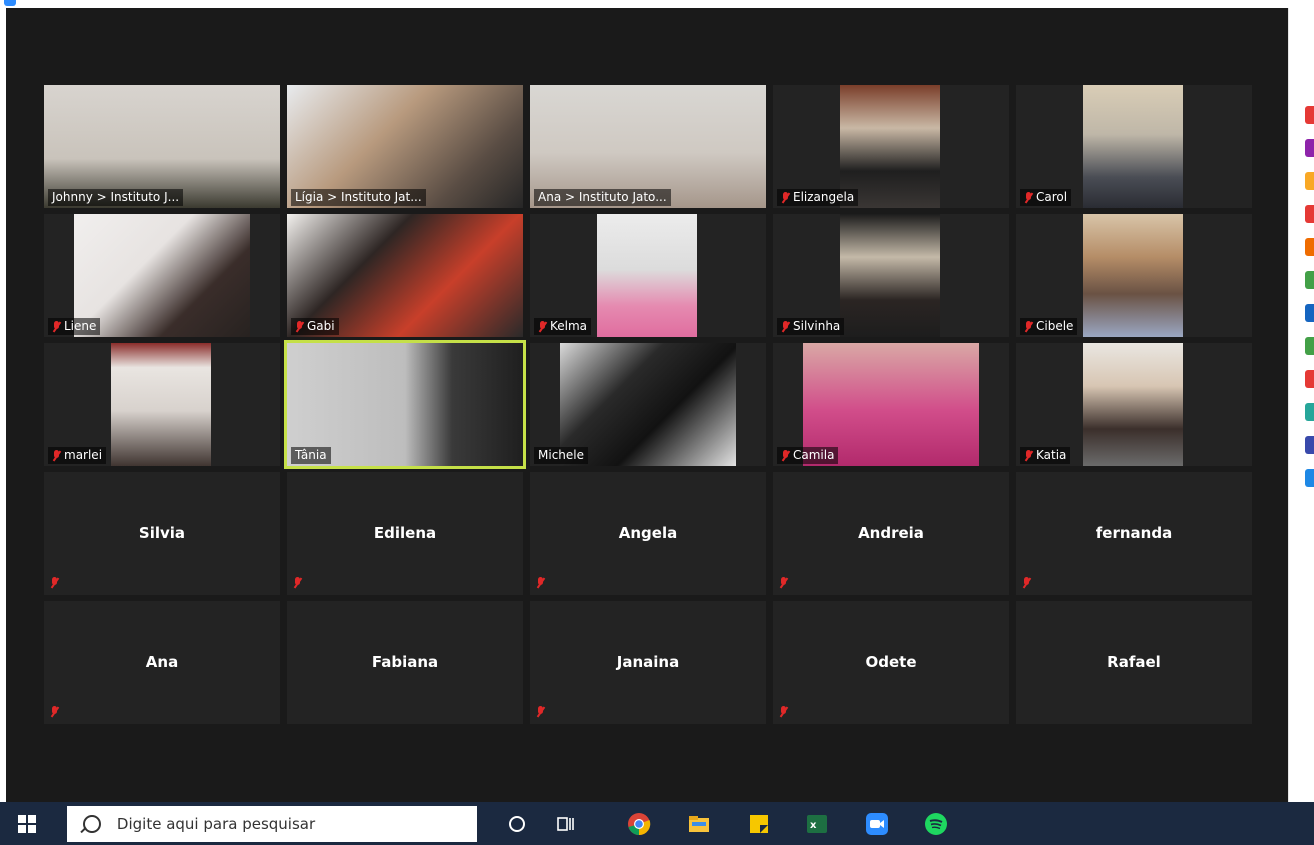  I want to click on participant-name: Ana, so click(162, 661).